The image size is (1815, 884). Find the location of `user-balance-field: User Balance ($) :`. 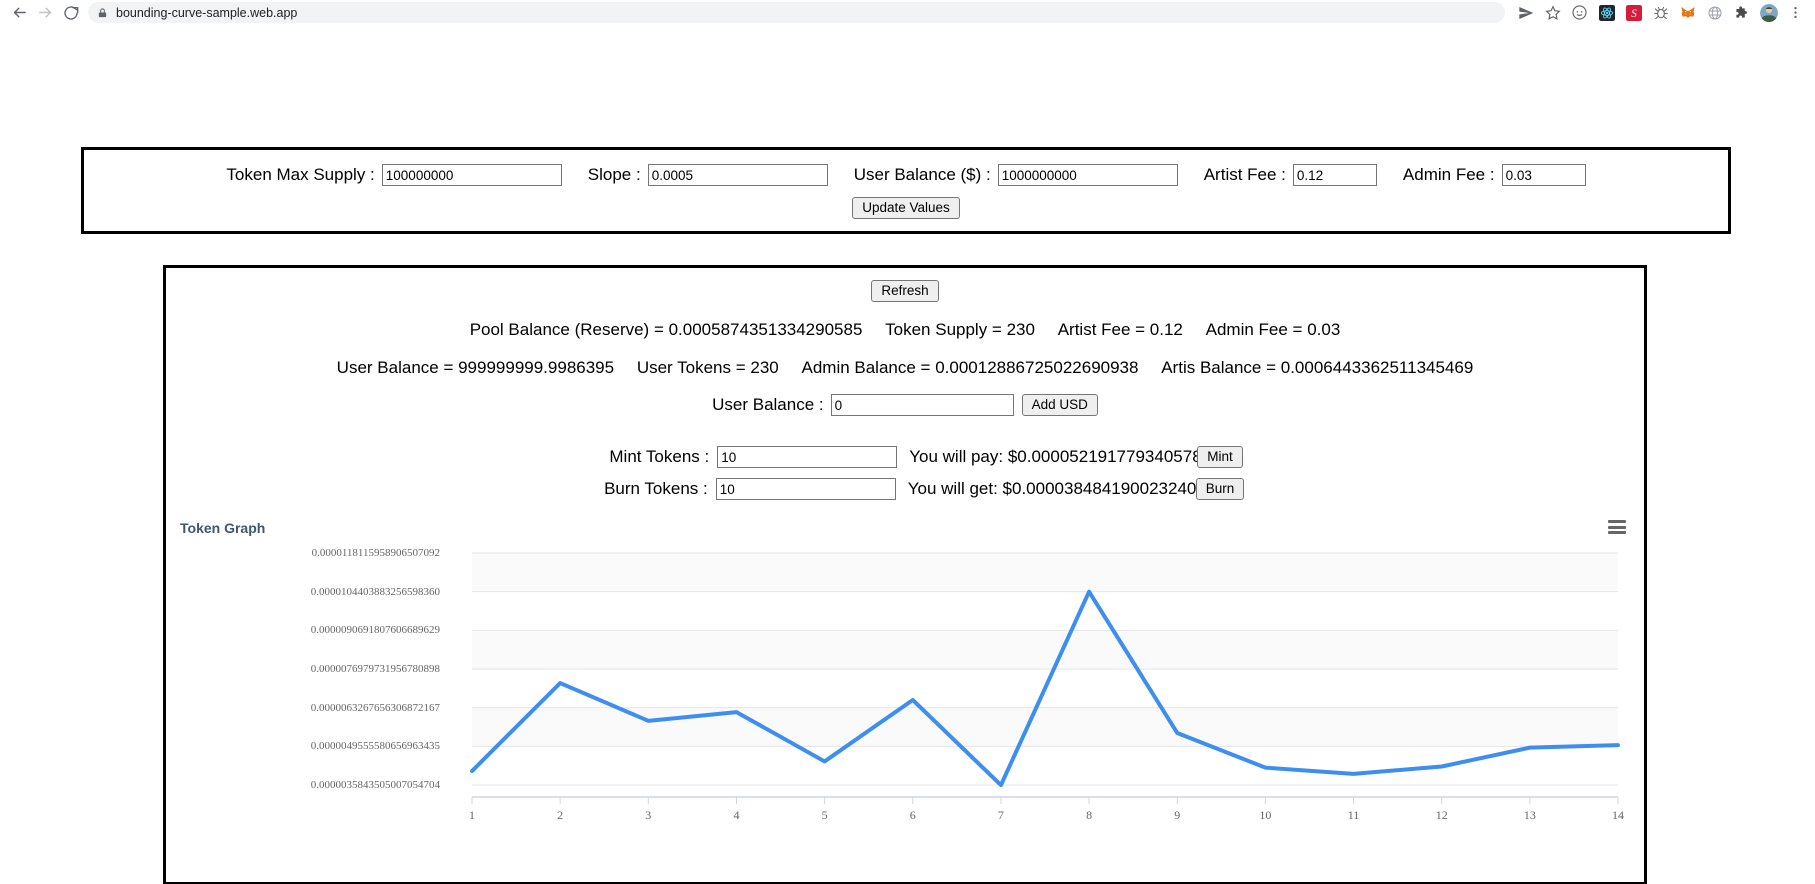

user-balance-field: User Balance ($) : is located at coordinates (1016, 175).